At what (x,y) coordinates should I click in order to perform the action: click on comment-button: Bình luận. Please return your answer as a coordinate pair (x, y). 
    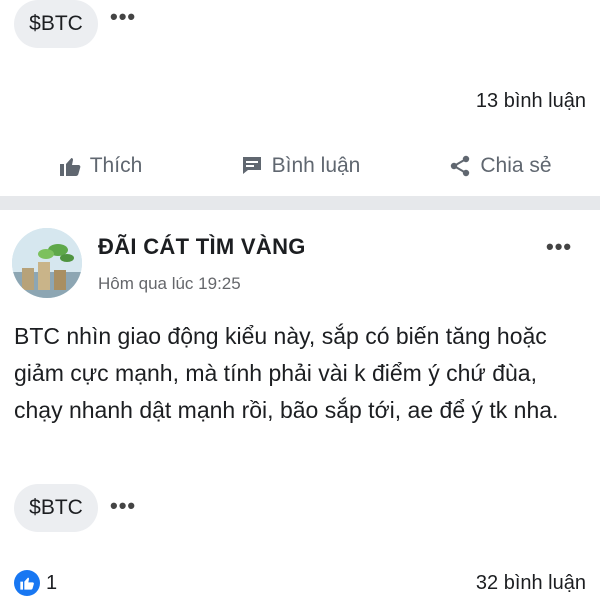
    Looking at the image, I should click on (300, 166).